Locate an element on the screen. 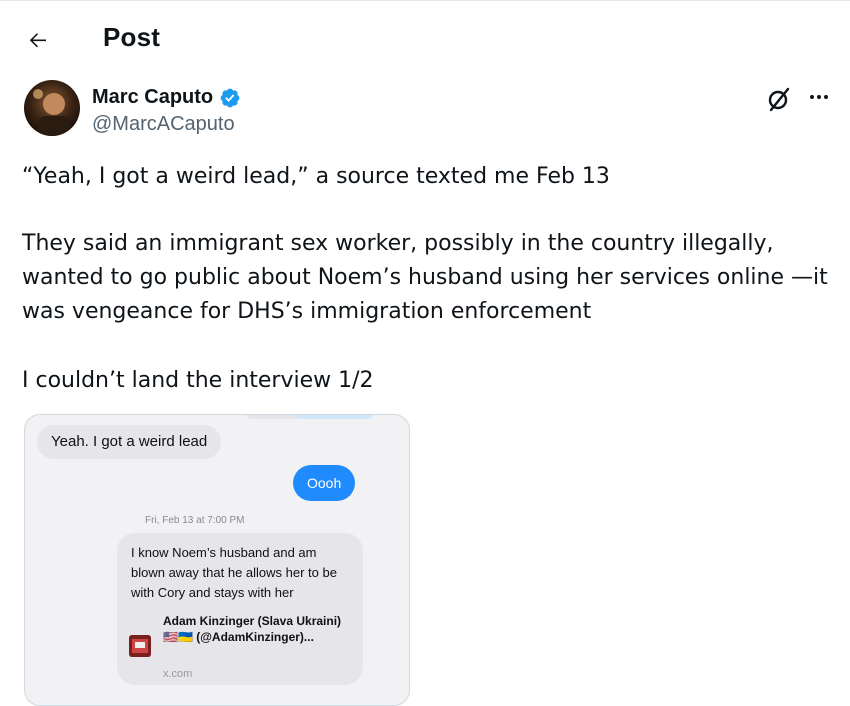 This screenshot has width=850, height=706. avatar is located at coordinates (52, 108).